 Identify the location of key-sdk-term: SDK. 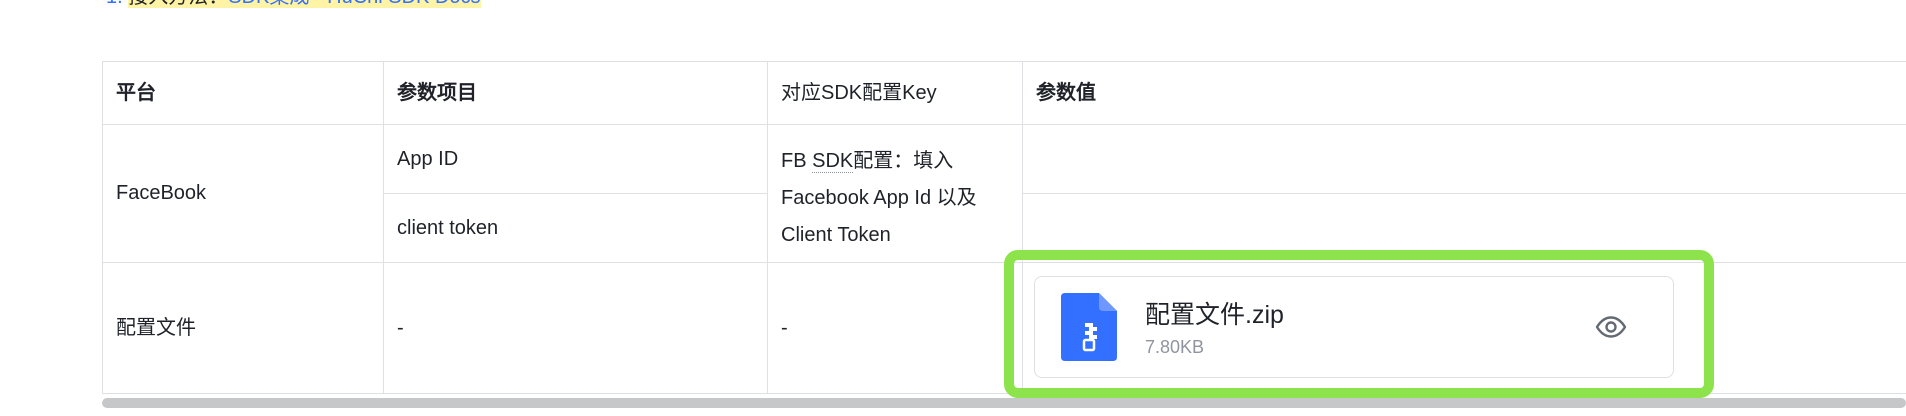
(833, 161).